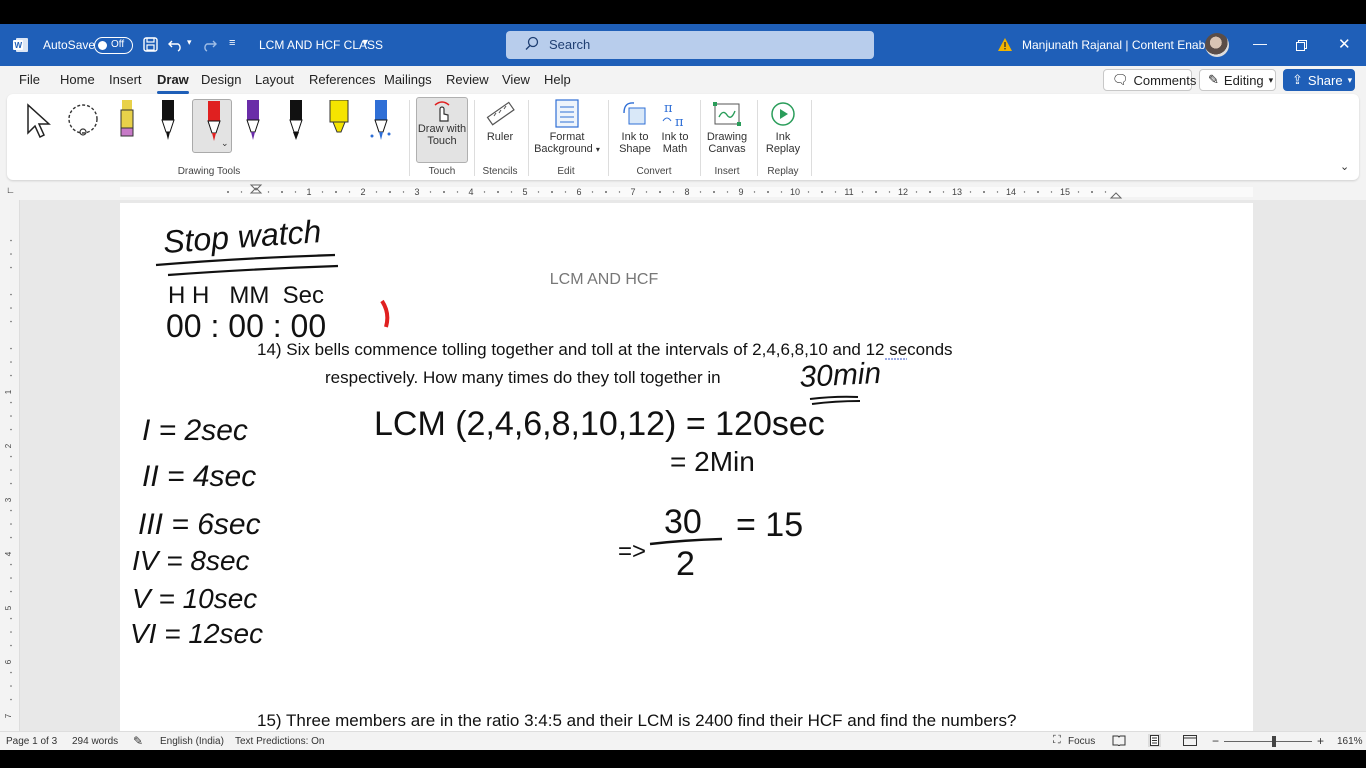 The height and width of the screenshot is (768, 1366). Describe the element at coordinates (95, 741) in the screenshot. I see `word-count: 294 words` at that location.